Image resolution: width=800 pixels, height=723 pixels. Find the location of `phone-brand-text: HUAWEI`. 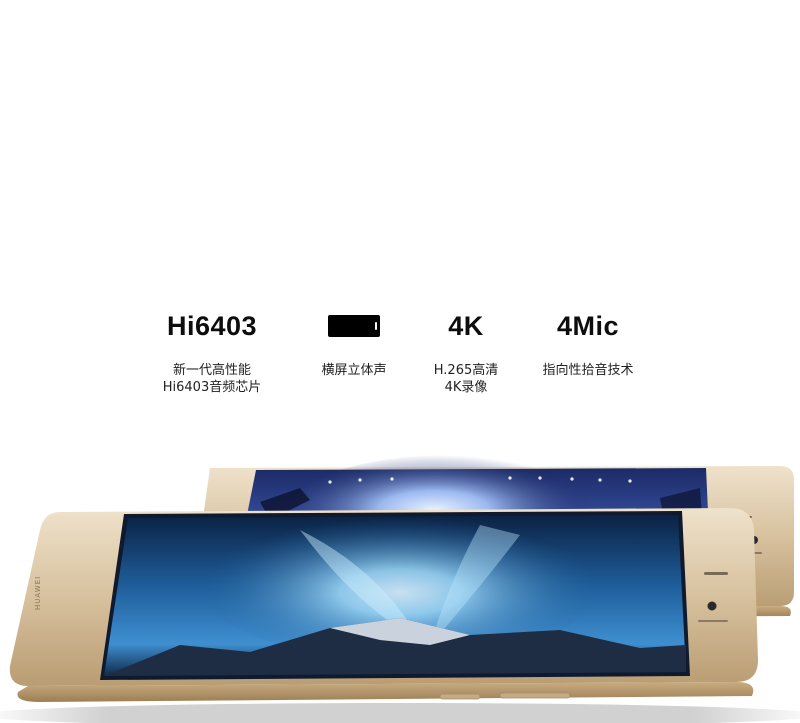

phone-brand-text: HUAWEI is located at coordinates (38, 593).